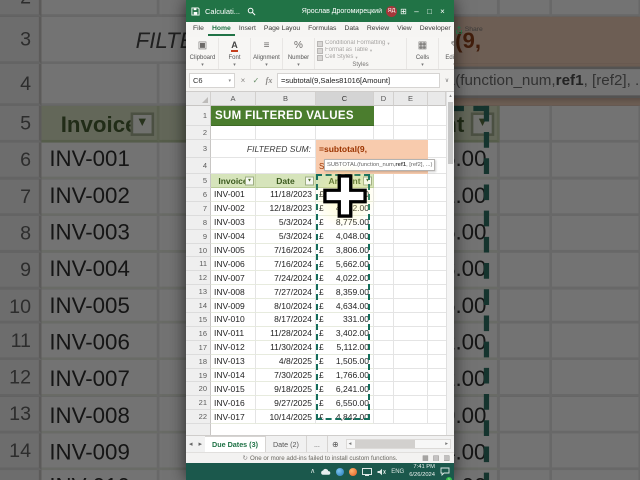  What do you see at coordinates (345, 320) in the screenshot?
I see `amount-cell: £331.00` at bounding box center [345, 320].